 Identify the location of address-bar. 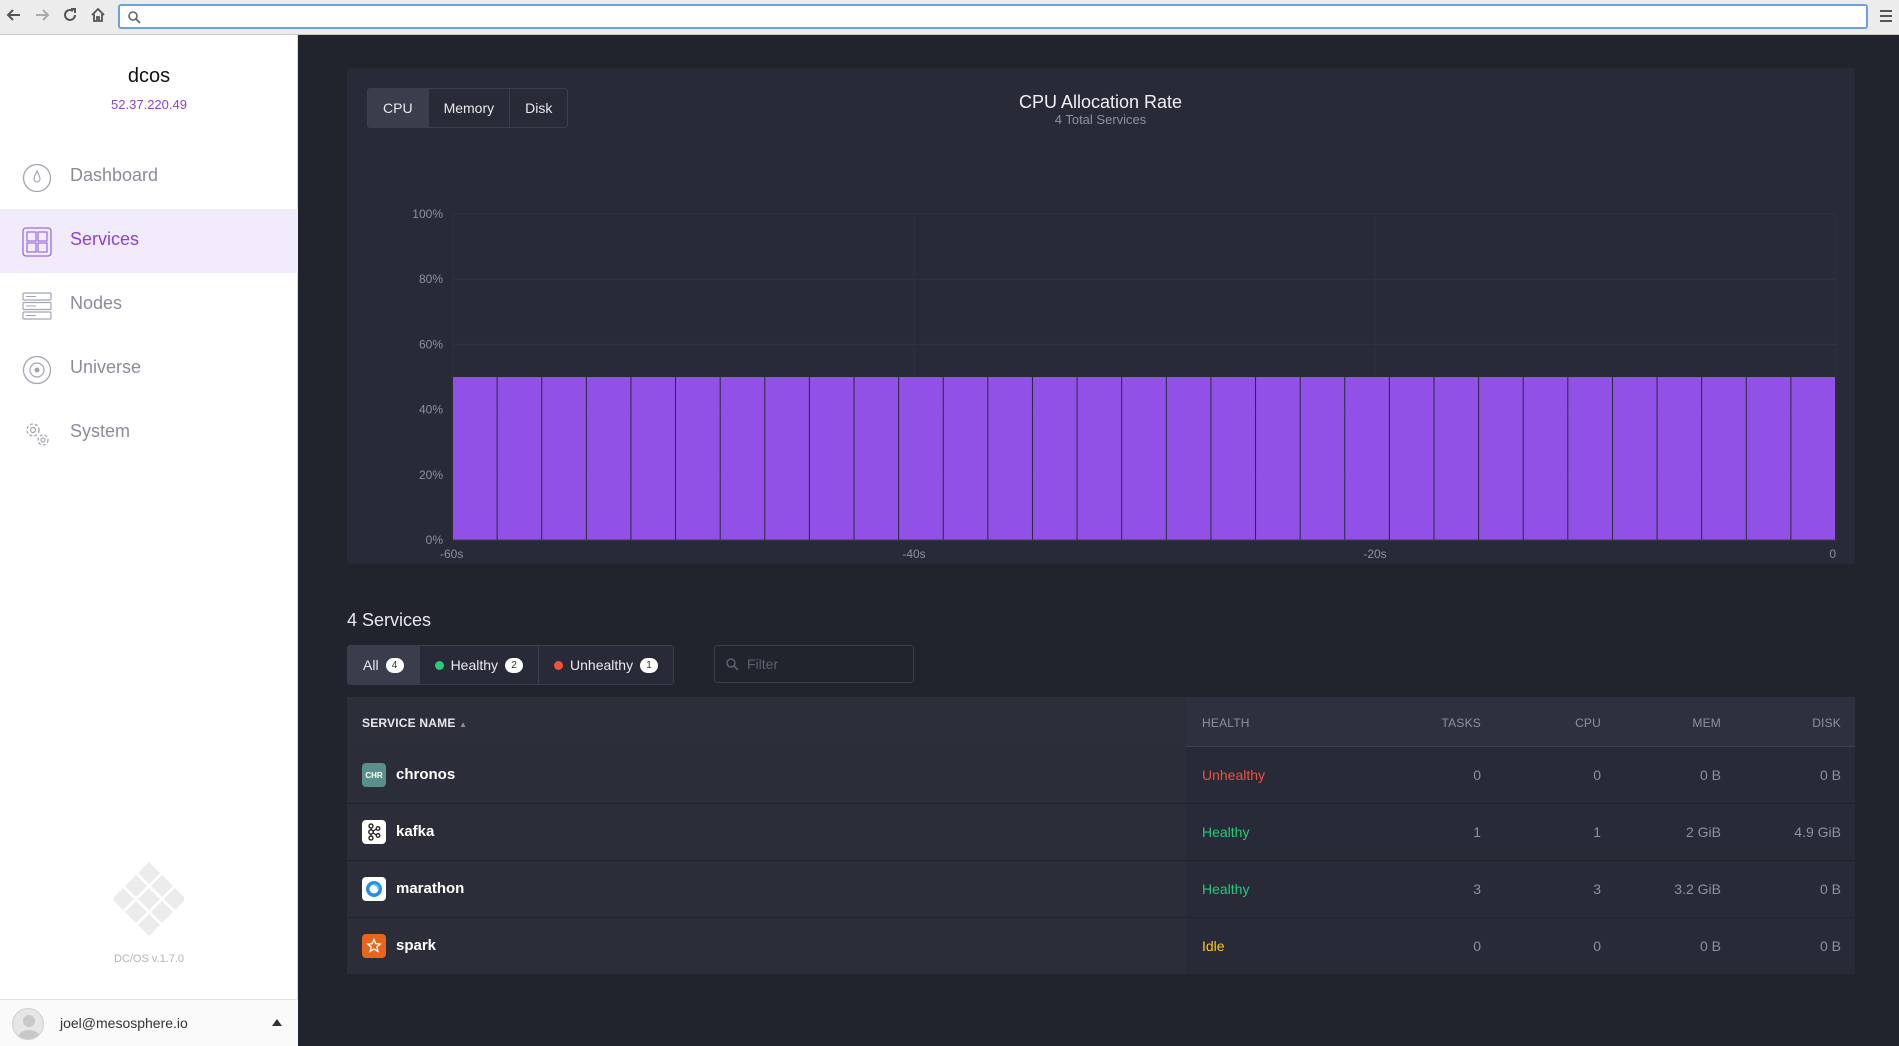
(993, 16).